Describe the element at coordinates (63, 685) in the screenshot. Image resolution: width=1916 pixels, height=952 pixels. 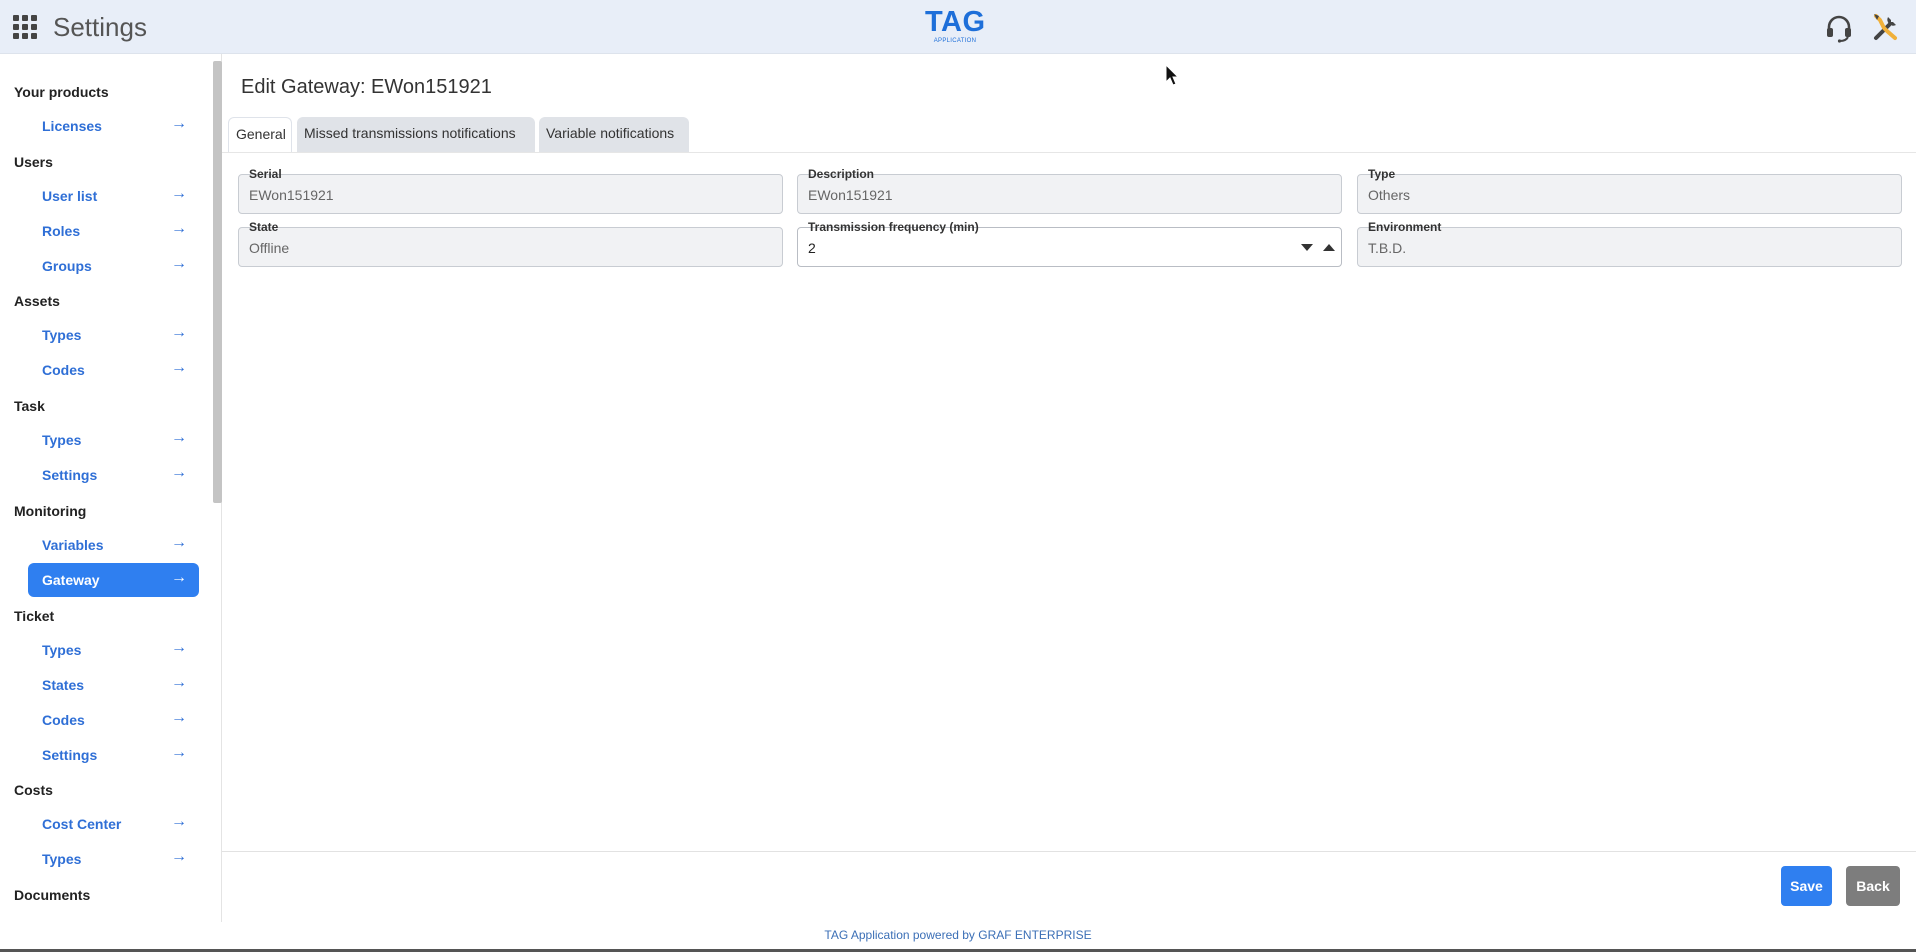
I see `sidebar-item-label: States` at that location.